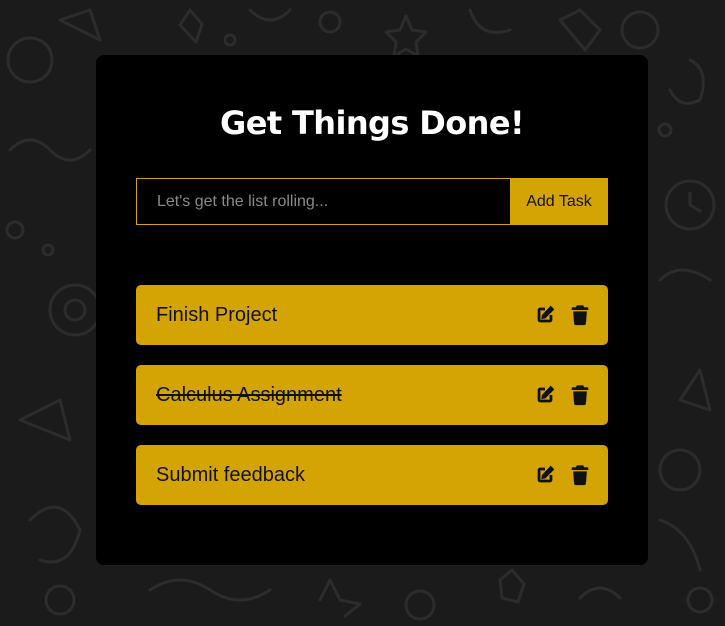 This screenshot has width=725, height=626. Describe the element at coordinates (372, 315) in the screenshot. I see `task-item: Finish Project` at that location.